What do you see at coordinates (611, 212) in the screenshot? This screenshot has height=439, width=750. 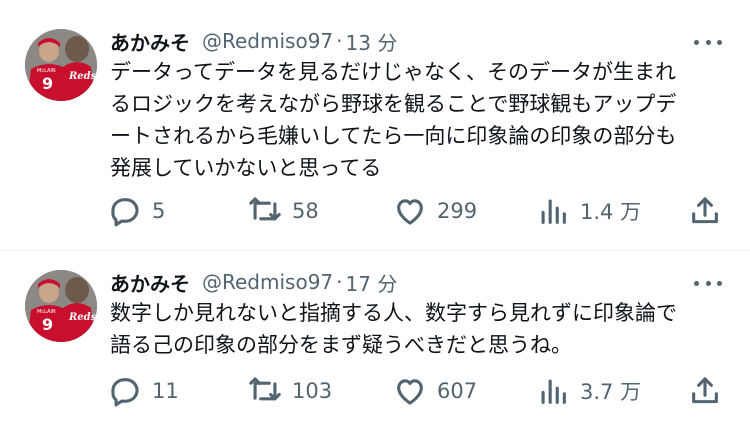 I see `views-count: 1.4 万` at bounding box center [611, 212].